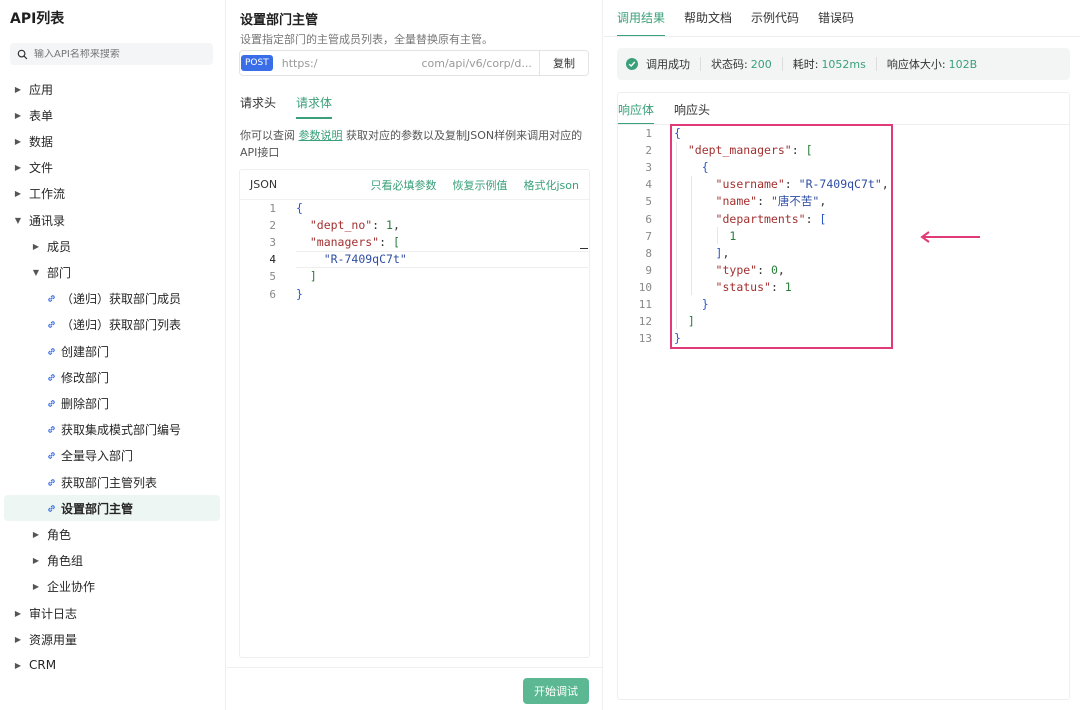 The height and width of the screenshot is (710, 1080). Describe the element at coordinates (110, 430) in the screenshot. I see `sidebar-item: 获取集成模式部门编号` at that location.